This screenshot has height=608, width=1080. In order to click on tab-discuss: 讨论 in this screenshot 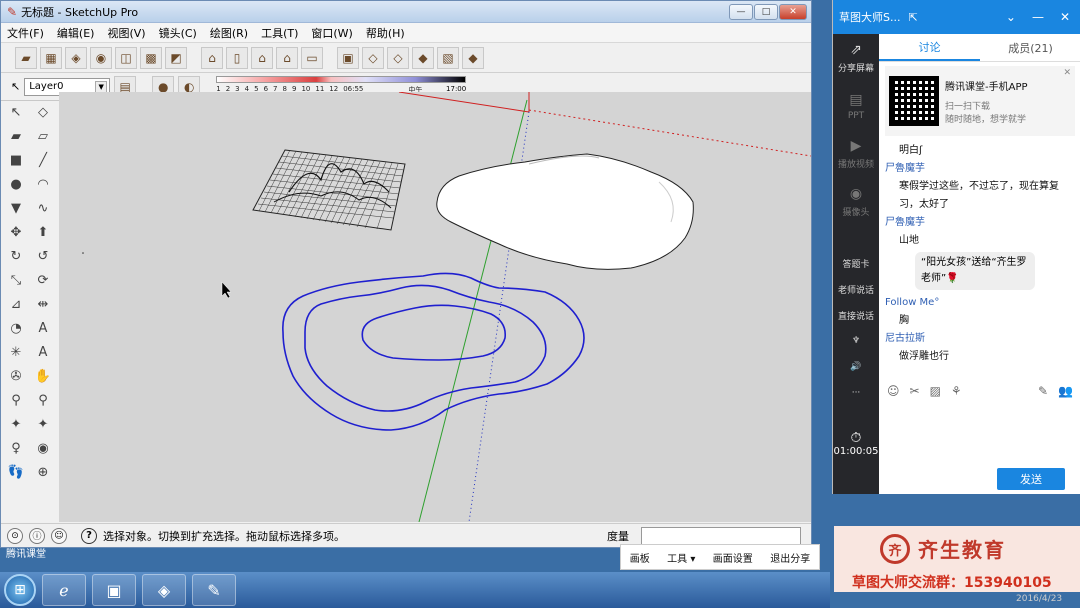, I will do `click(929, 47)`.